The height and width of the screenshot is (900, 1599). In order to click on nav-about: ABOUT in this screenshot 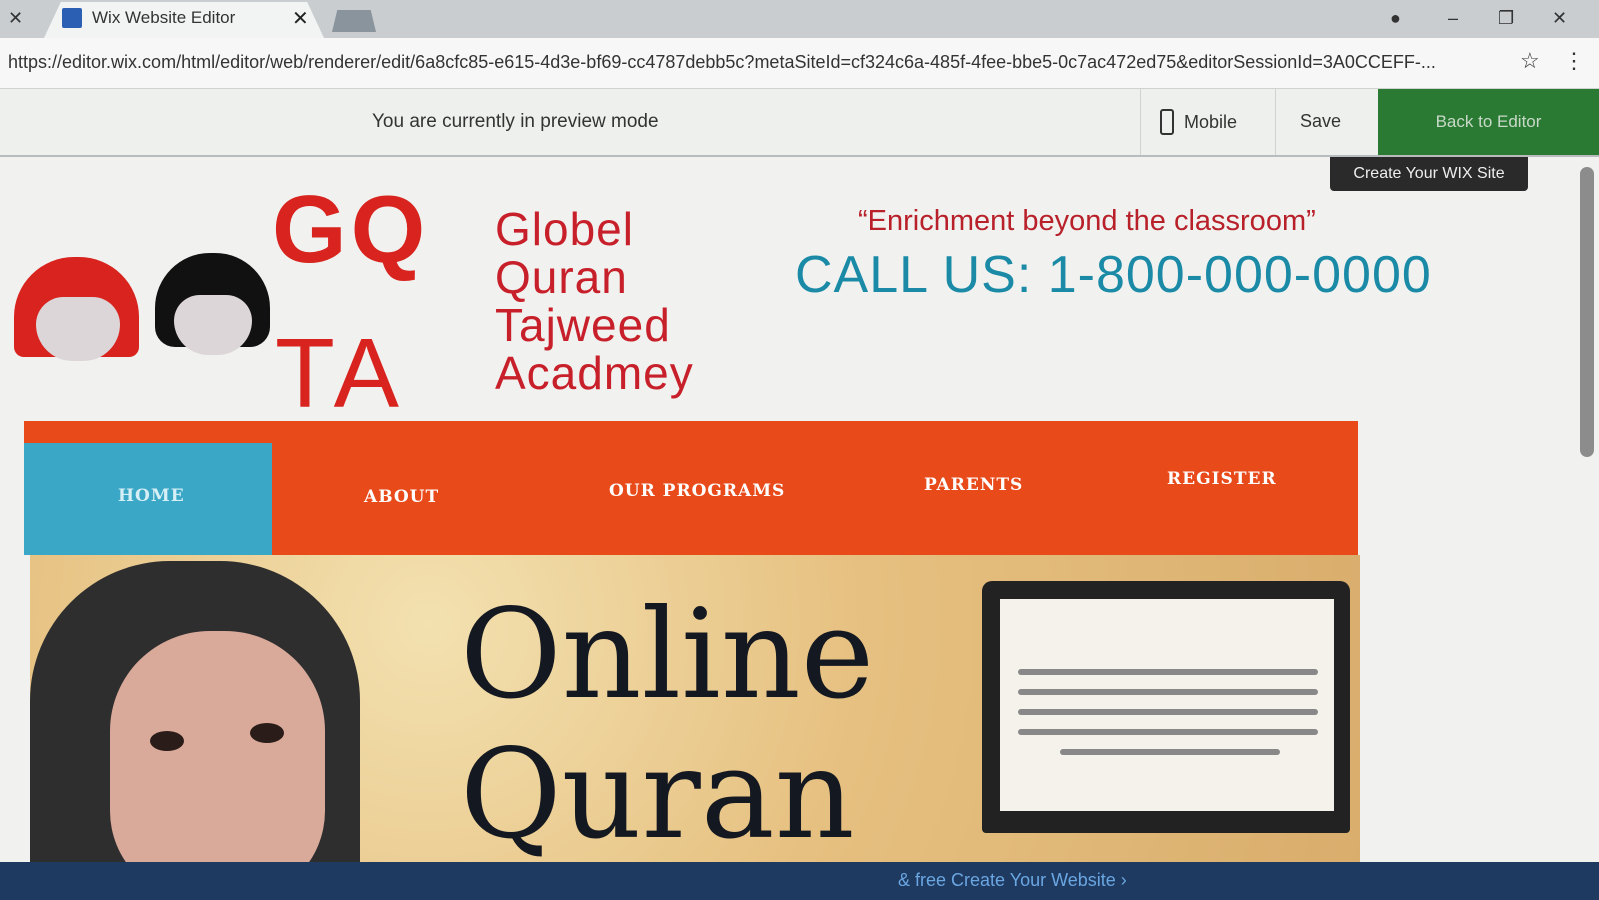, I will do `click(401, 497)`.